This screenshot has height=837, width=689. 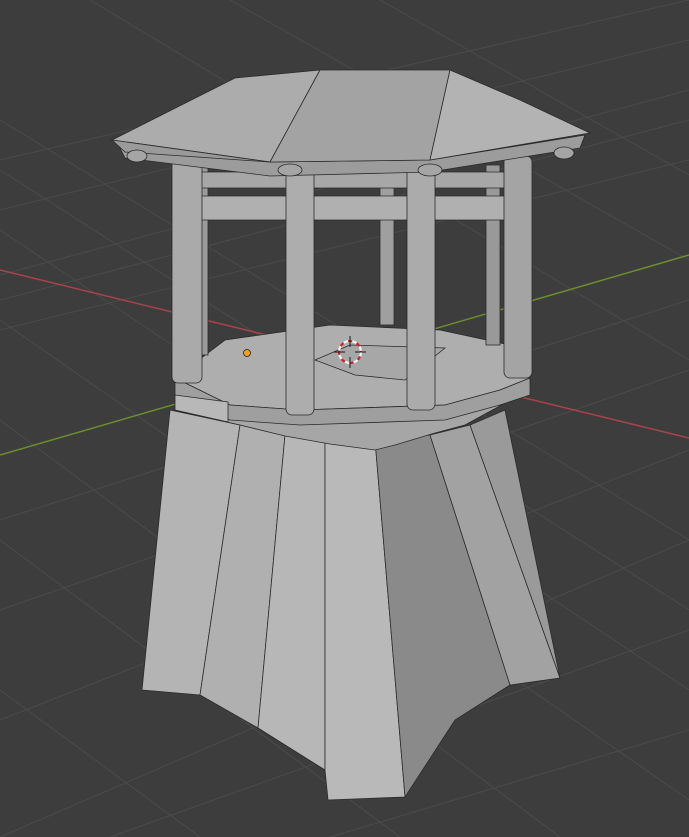 What do you see at coordinates (300, 292) in the screenshot?
I see `post-front-center-left` at bounding box center [300, 292].